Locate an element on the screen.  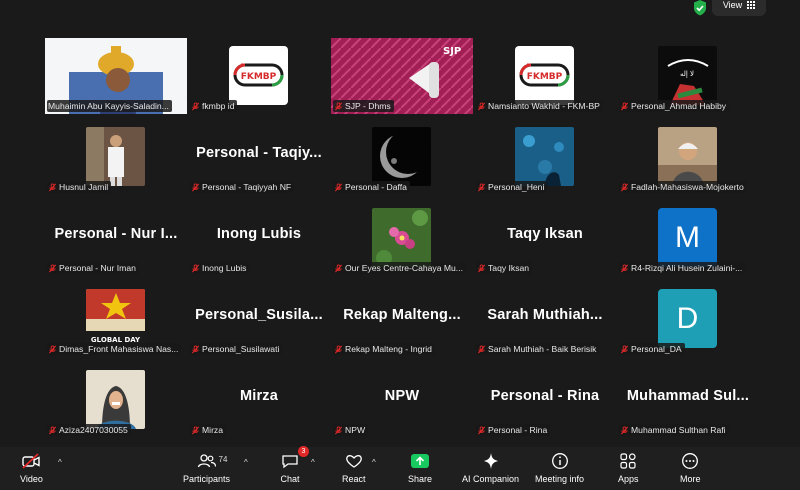
participant-name-label: fkmbp id is located at coordinates (214, 106).